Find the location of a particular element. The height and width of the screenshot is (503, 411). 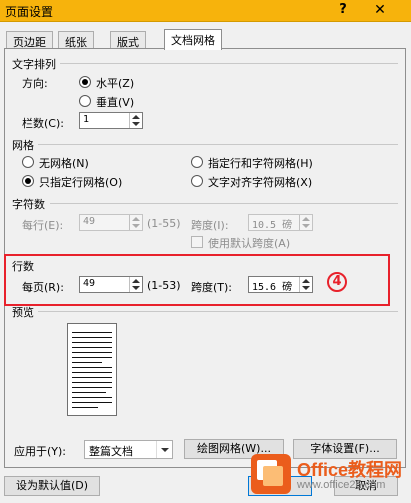

chars-per-line-spinner: 49 is located at coordinates (111, 222).